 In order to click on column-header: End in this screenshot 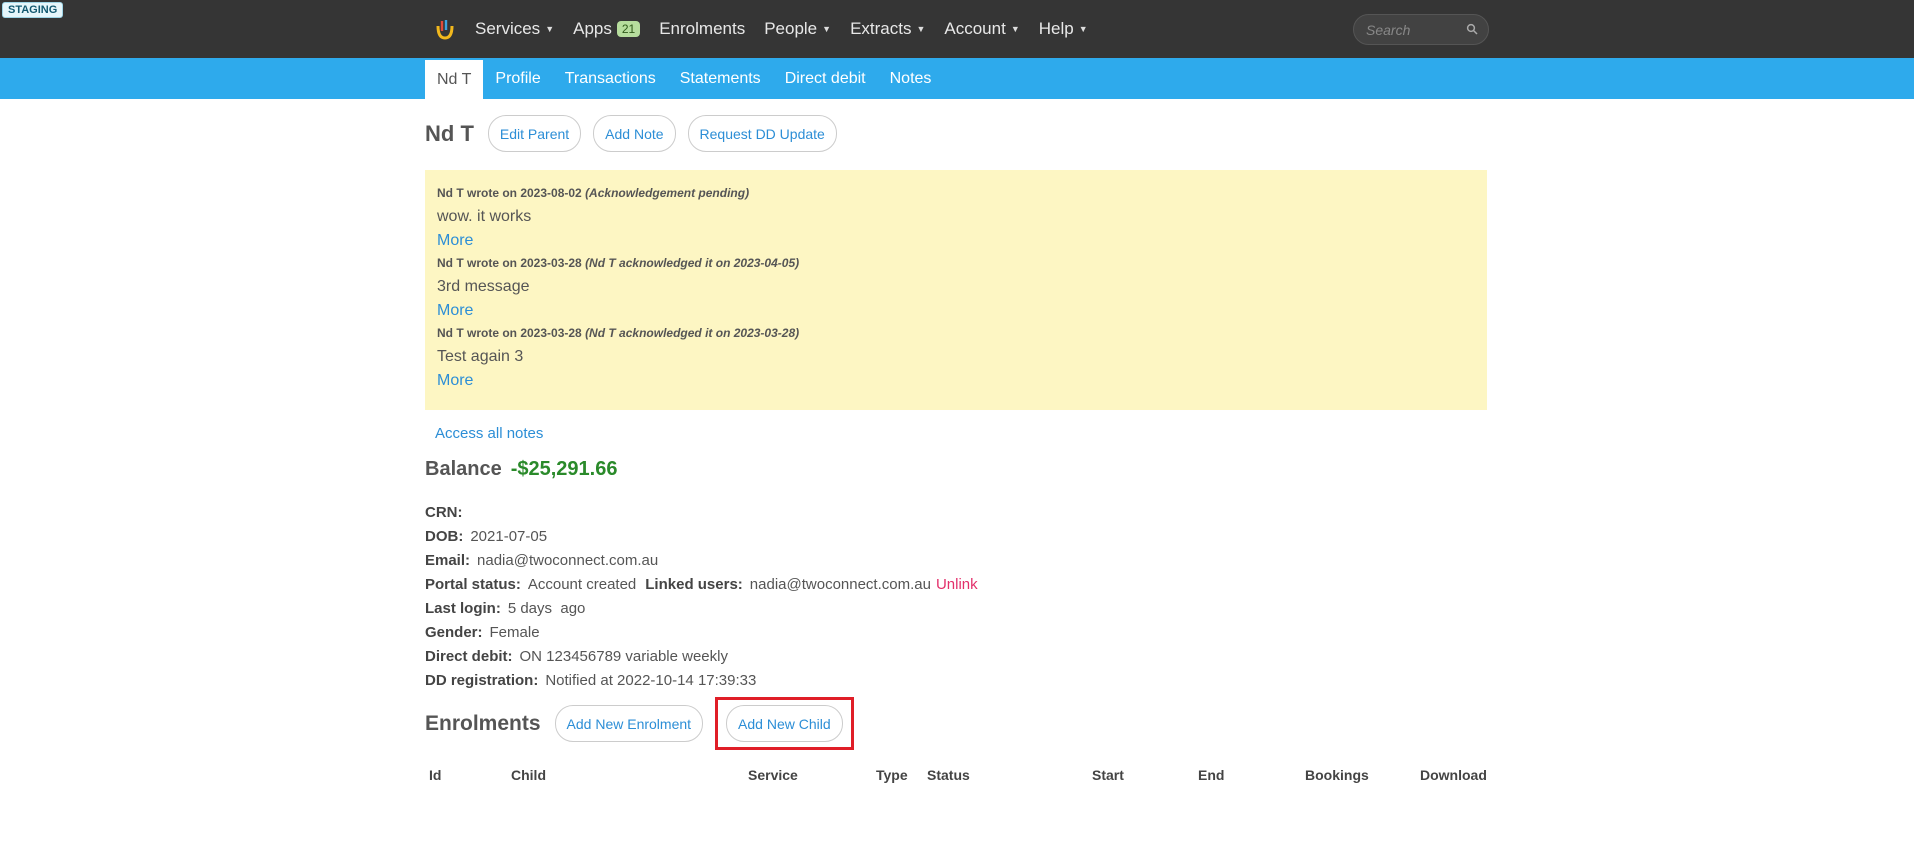, I will do `click(1211, 775)`.